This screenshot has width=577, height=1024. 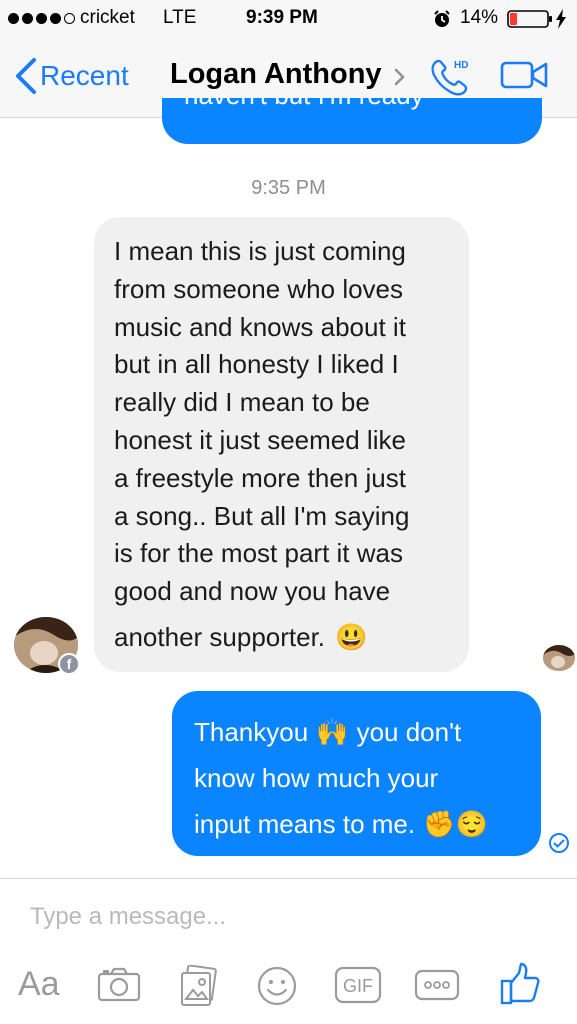 I want to click on message-line: another supporter. 😃, so click(x=282, y=638).